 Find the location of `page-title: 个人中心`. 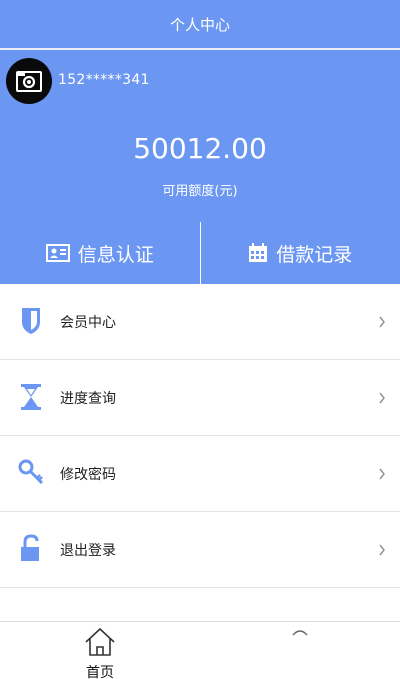

page-title: 个人中心 is located at coordinates (199, 24).